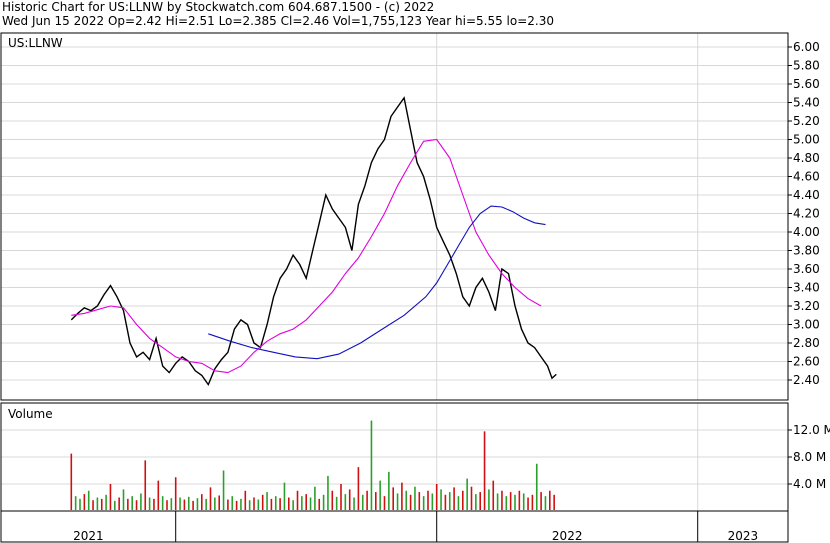 The height and width of the screenshot is (543, 830). I want to click on price-tick-label: 4.60, so click(806, 177).